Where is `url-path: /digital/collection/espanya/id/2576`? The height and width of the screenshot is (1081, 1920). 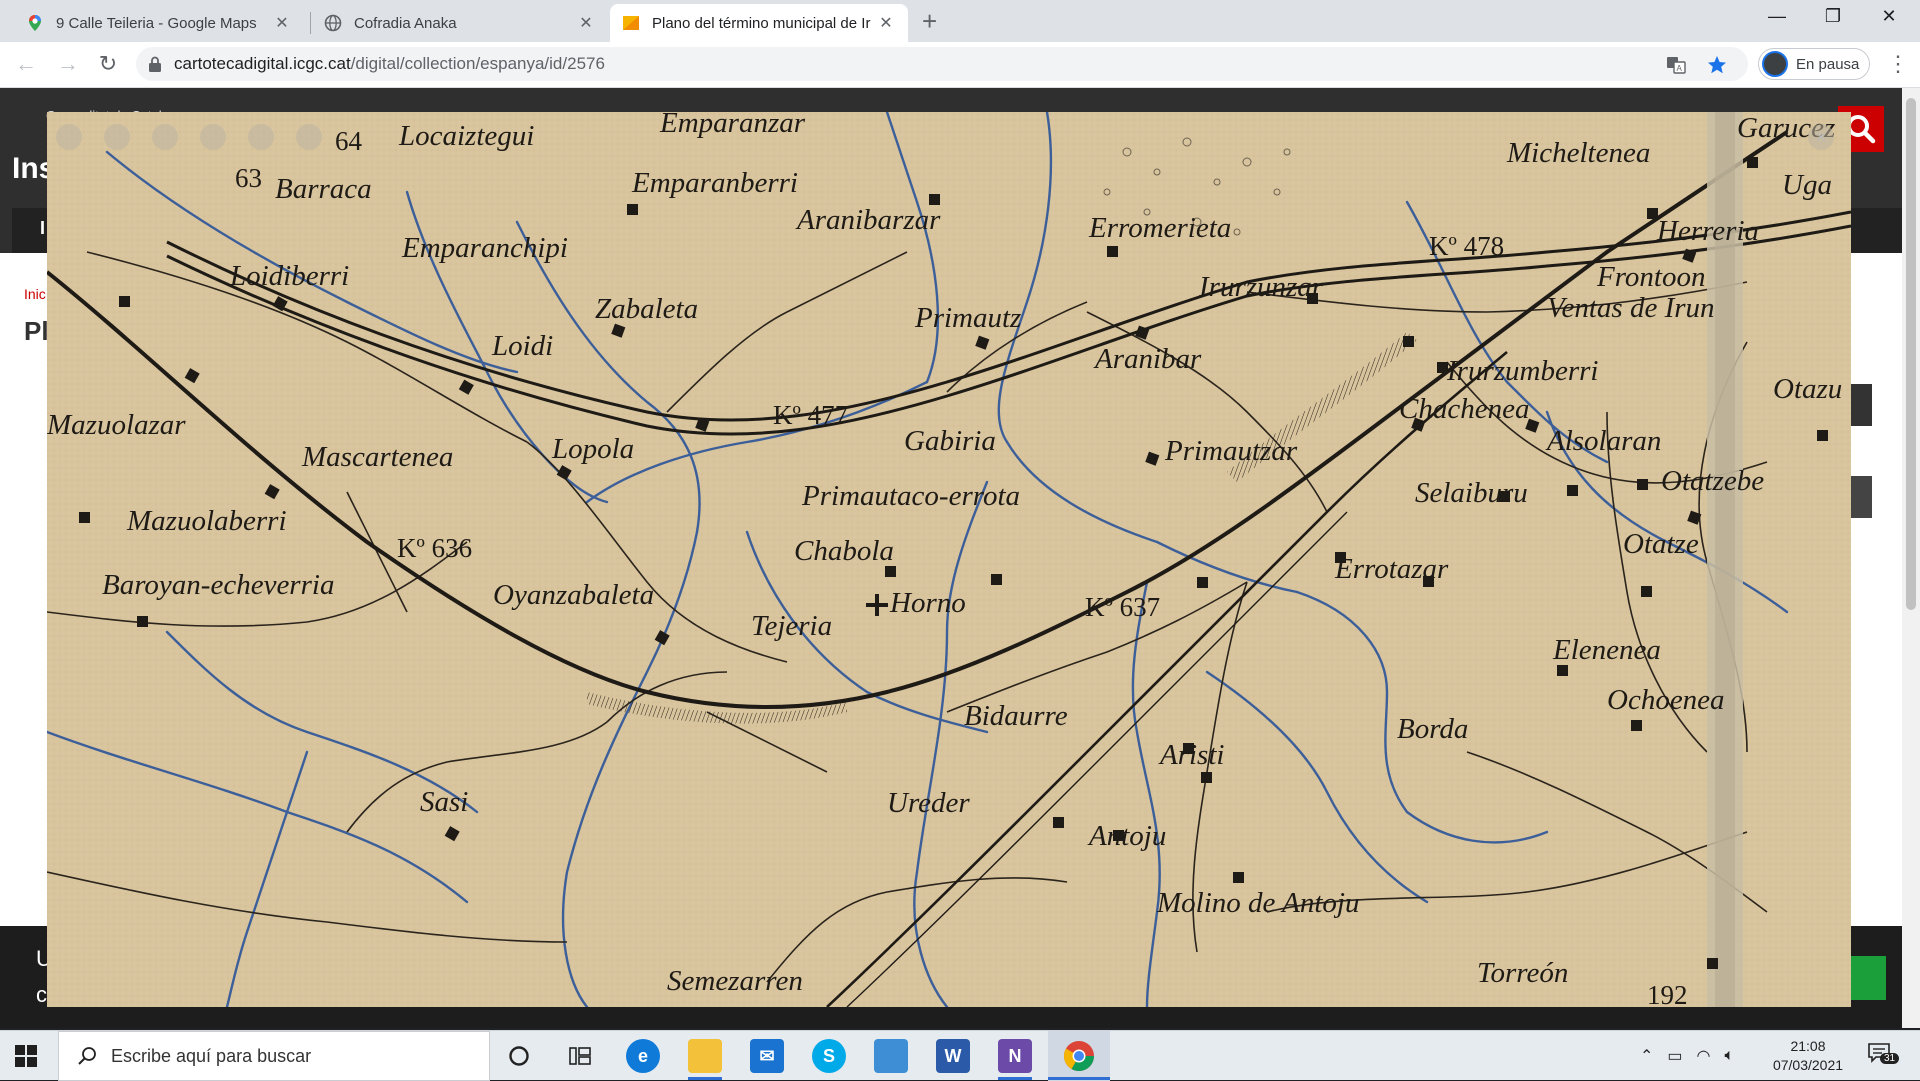 url-path: /digital/collection/espanya/id/2576 is located at coordinates (477, 63).